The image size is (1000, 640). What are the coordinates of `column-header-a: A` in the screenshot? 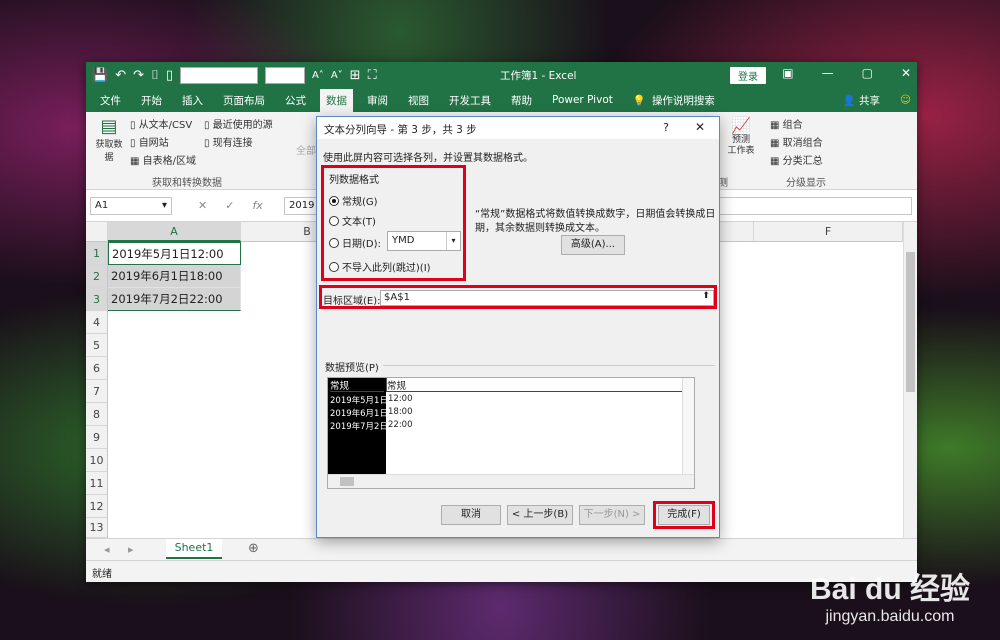 It's located at (174, 232).